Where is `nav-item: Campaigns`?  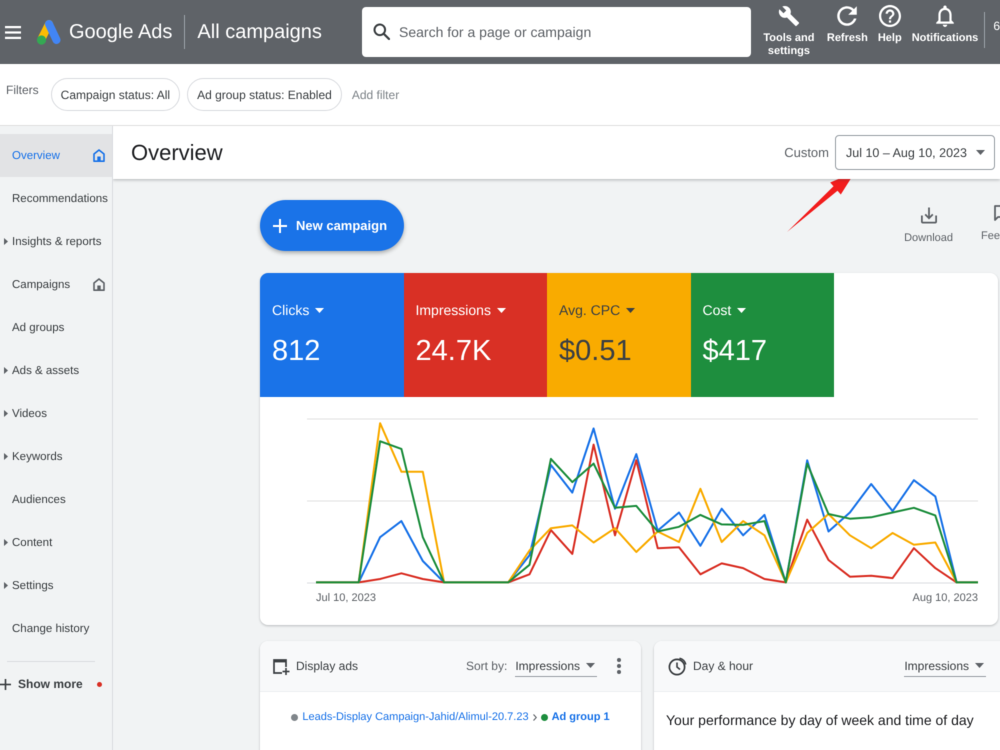
nav-item: Campaigns is located at coordinates (56, 284).